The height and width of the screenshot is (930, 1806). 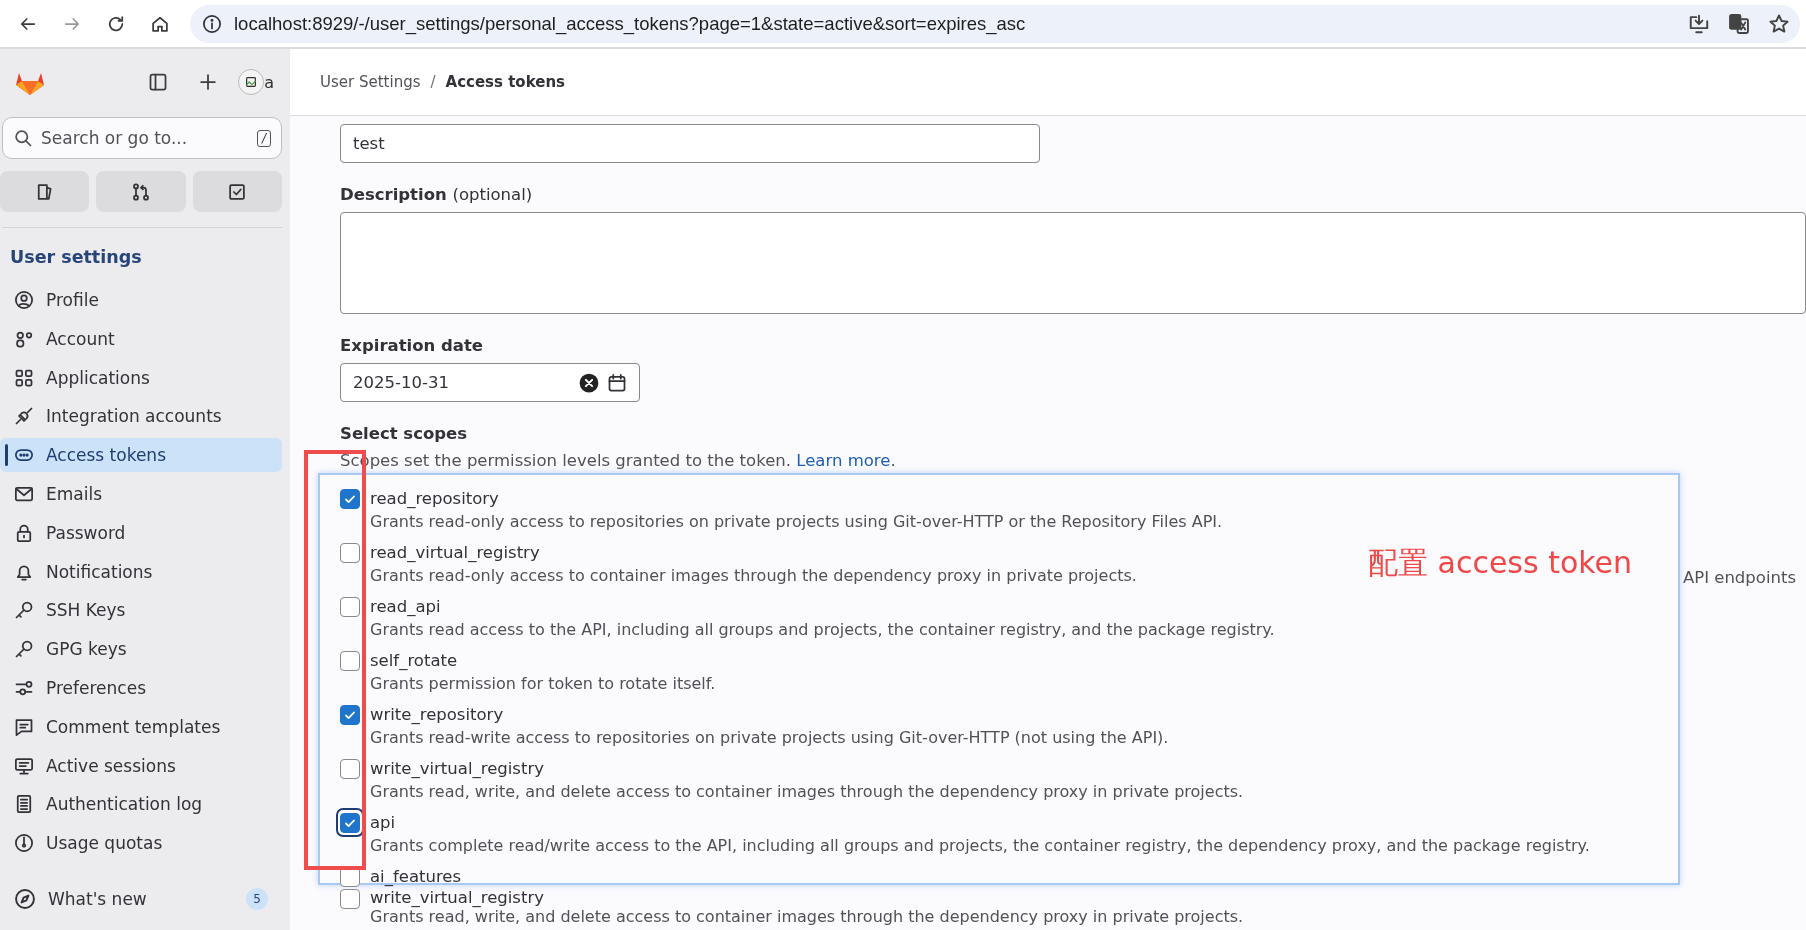 What do you see at coordinates (404, 433) in the screenshot?
I see `field-label: Select scopes` at bounding box center [404, 433].